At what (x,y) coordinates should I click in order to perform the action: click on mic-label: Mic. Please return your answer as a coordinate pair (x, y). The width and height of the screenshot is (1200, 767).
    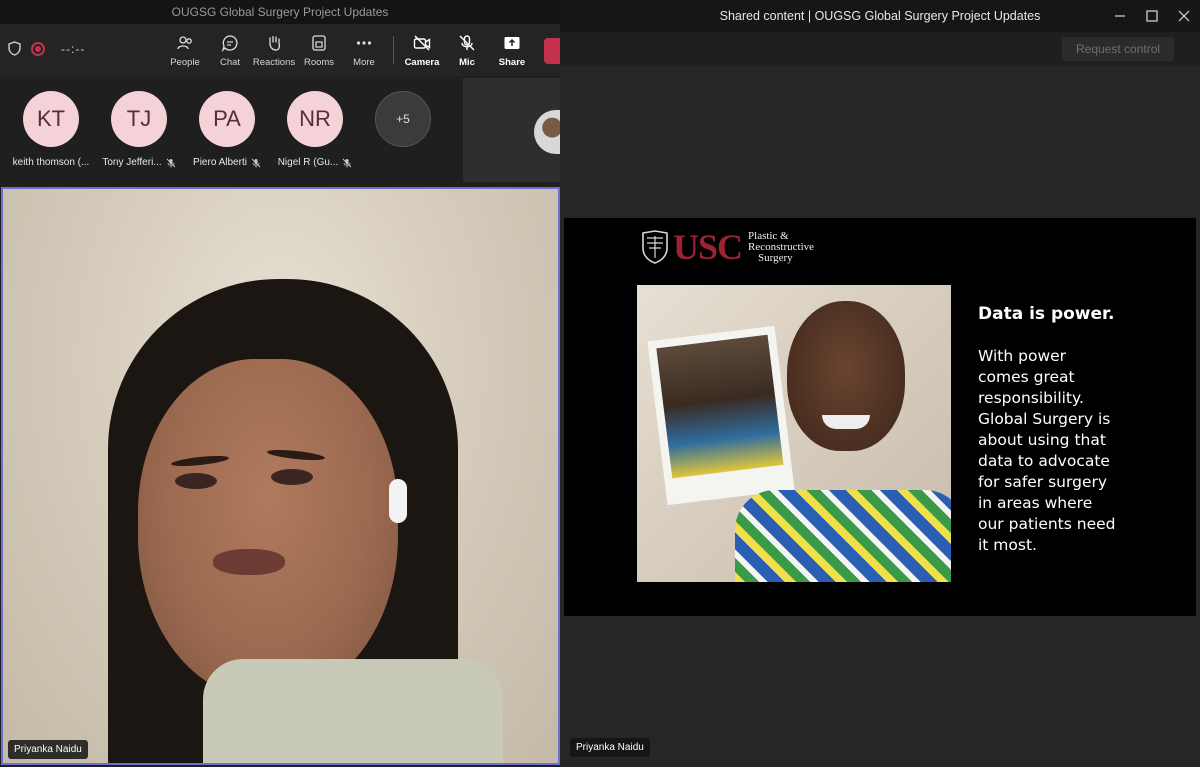
    Looking at the image, I should click on (467, 62).